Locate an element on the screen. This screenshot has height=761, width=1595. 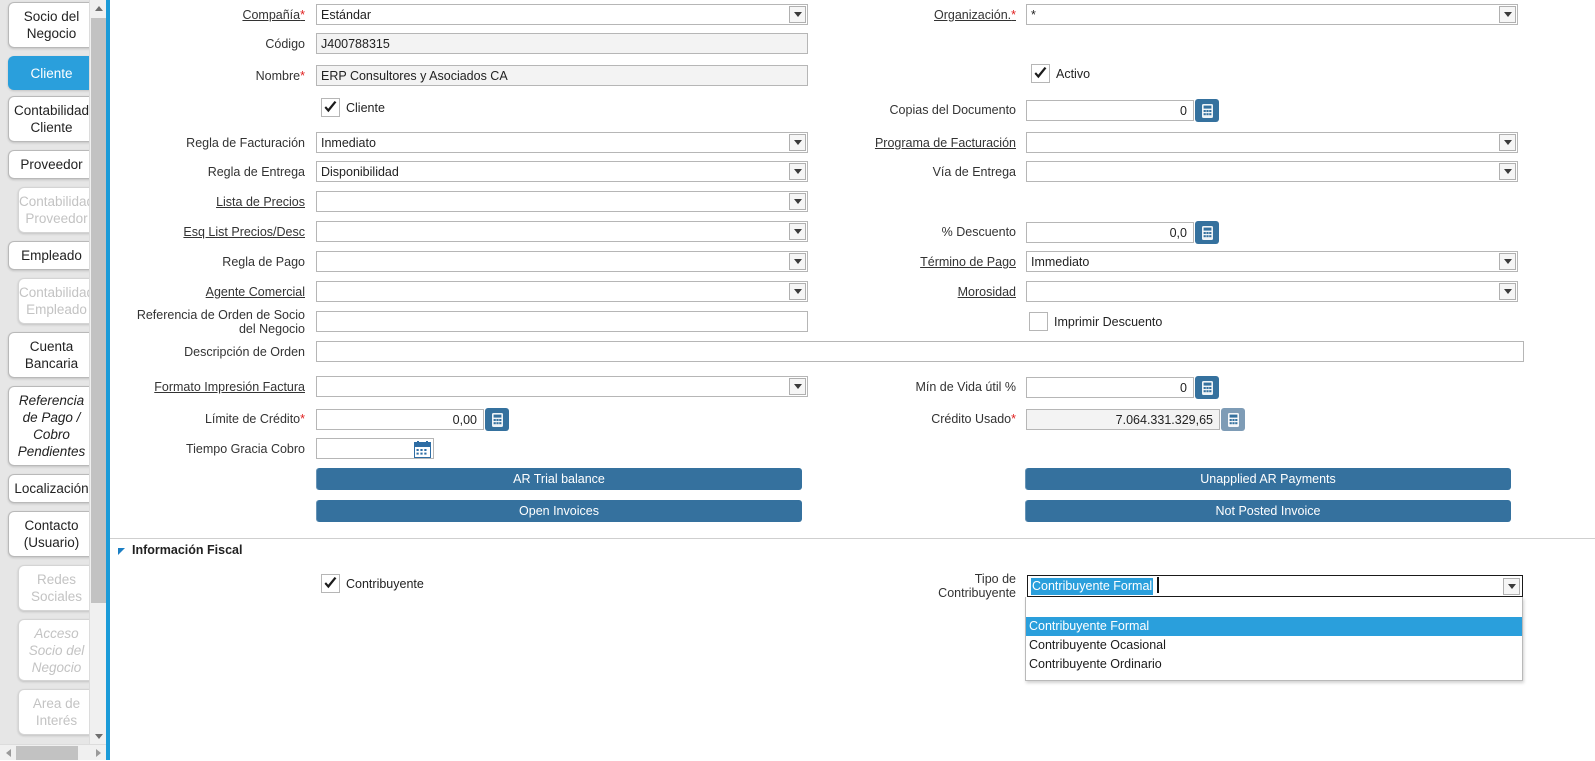
ar-trial-balance-button: AR Trial balance is located at coordinates (559, 479).